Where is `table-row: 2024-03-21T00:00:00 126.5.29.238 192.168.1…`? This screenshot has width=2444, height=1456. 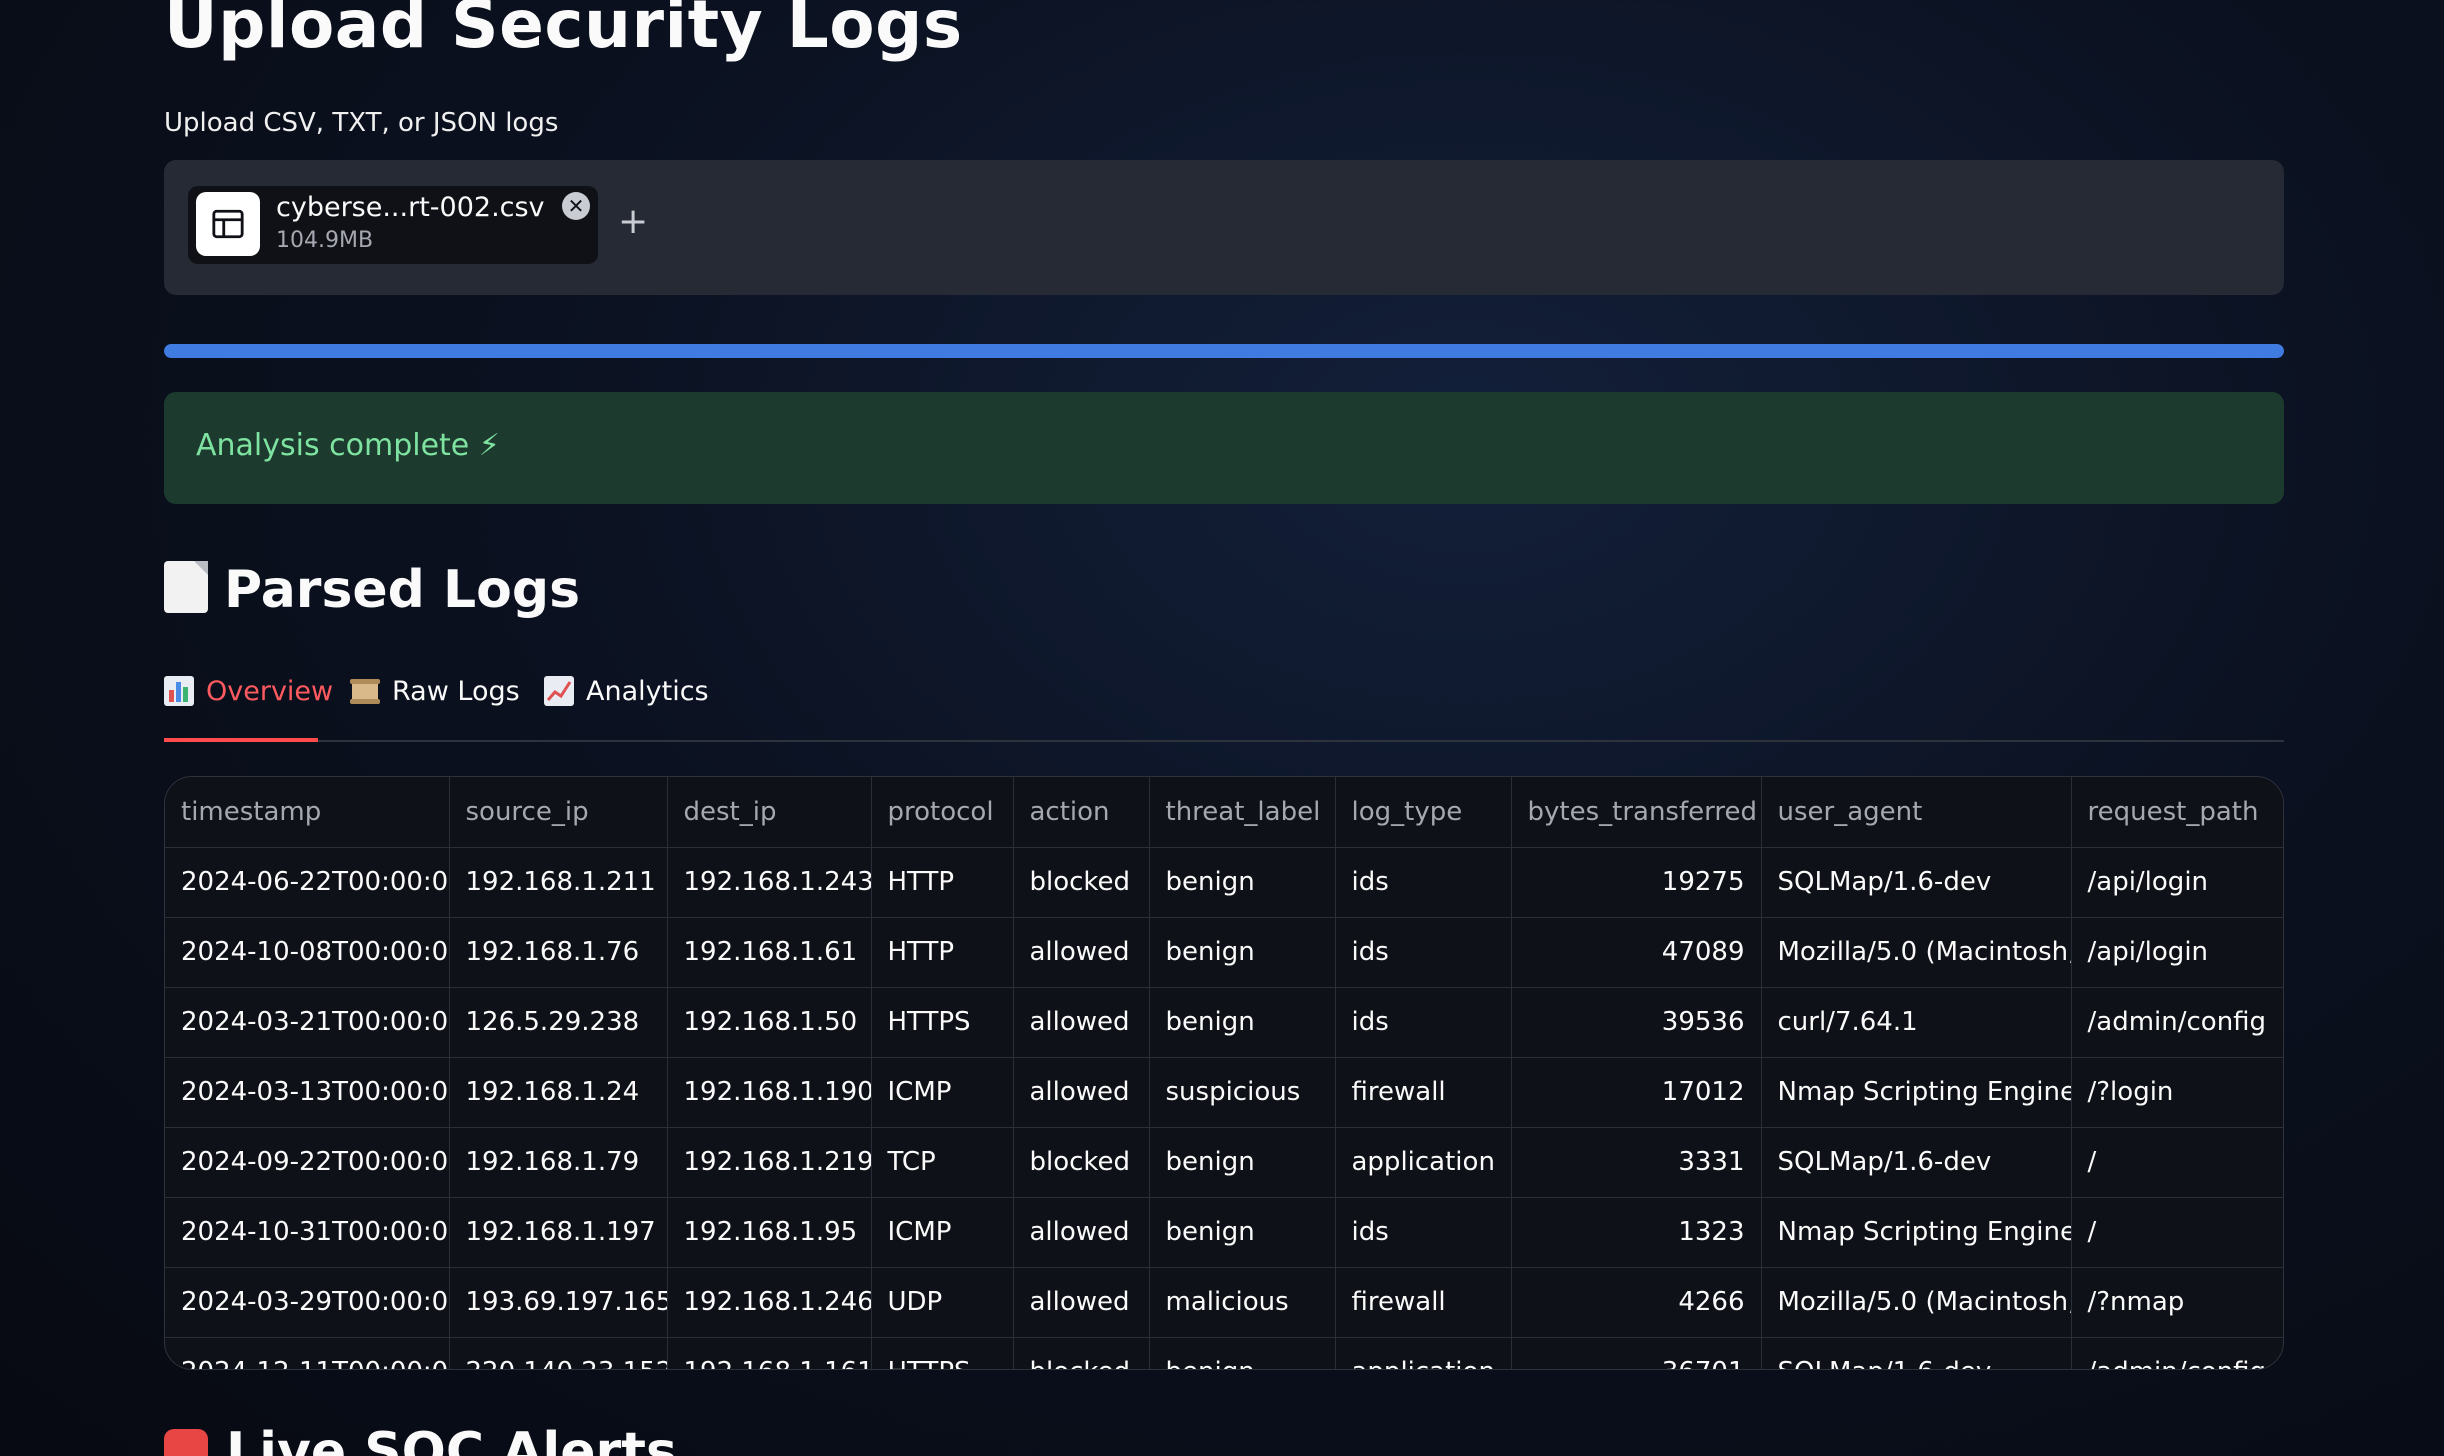 table-row: 2024-03-21T00:00:00 126.5.29.238 192.168.1… is located at coordinates (1224, 1022).